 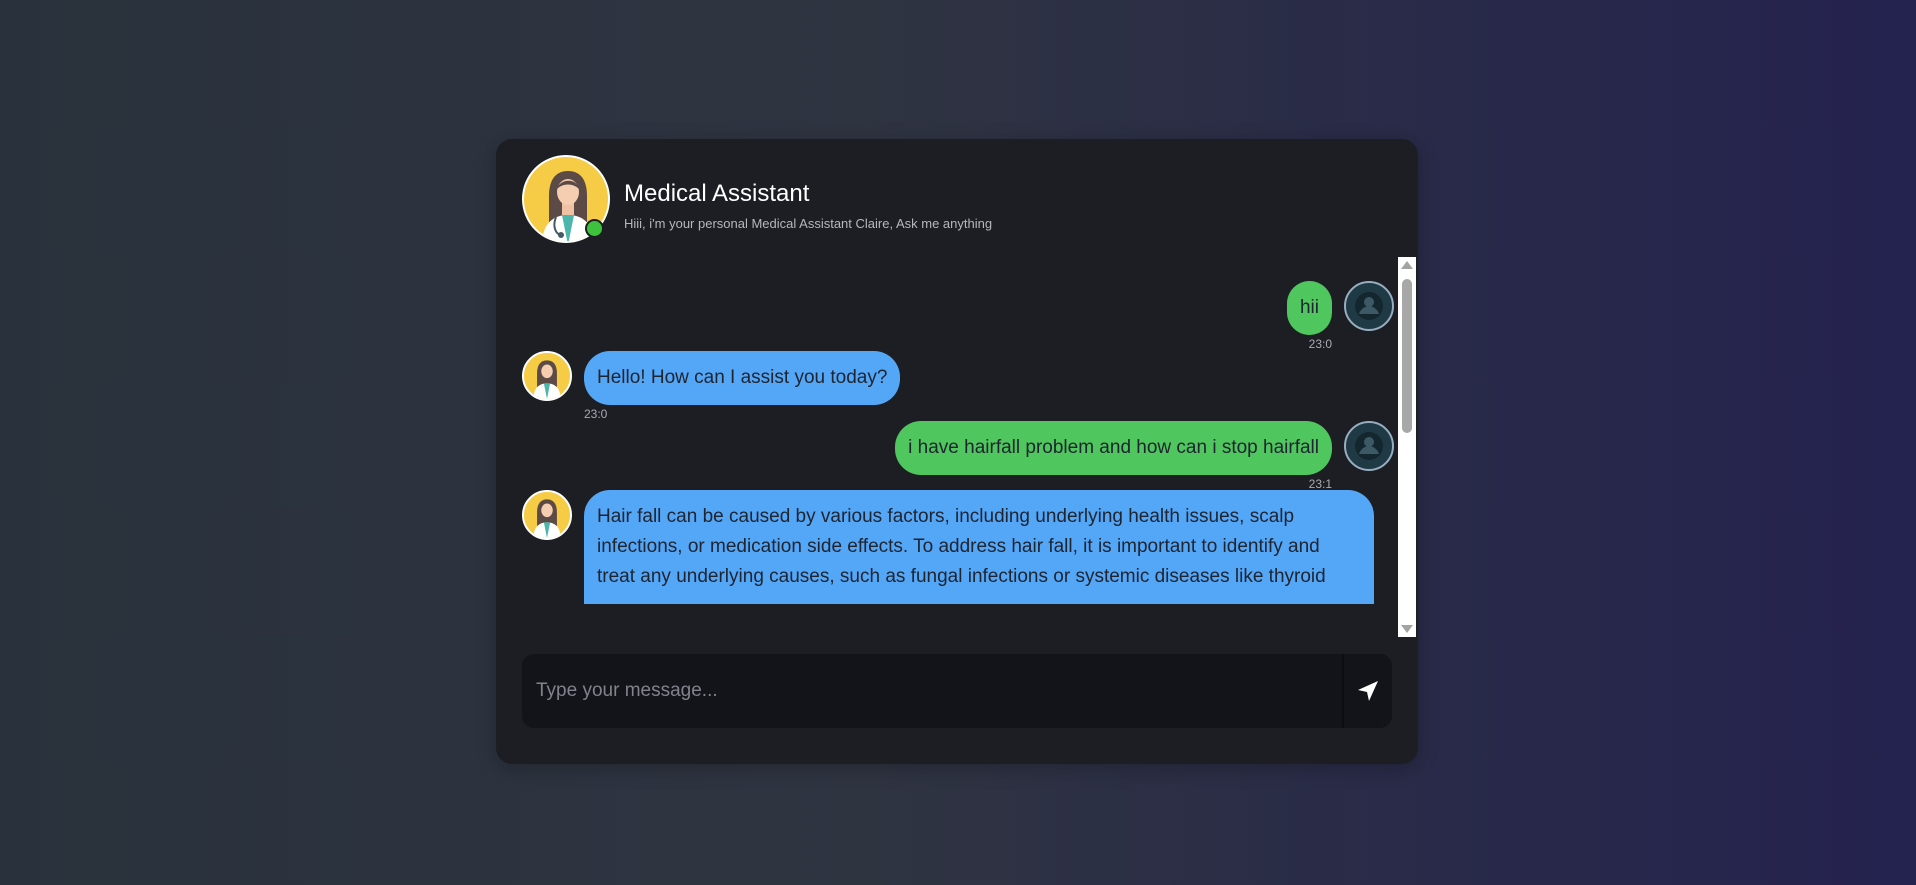 I want to click on send-arrow-icon, so click(x=1368, y=691).